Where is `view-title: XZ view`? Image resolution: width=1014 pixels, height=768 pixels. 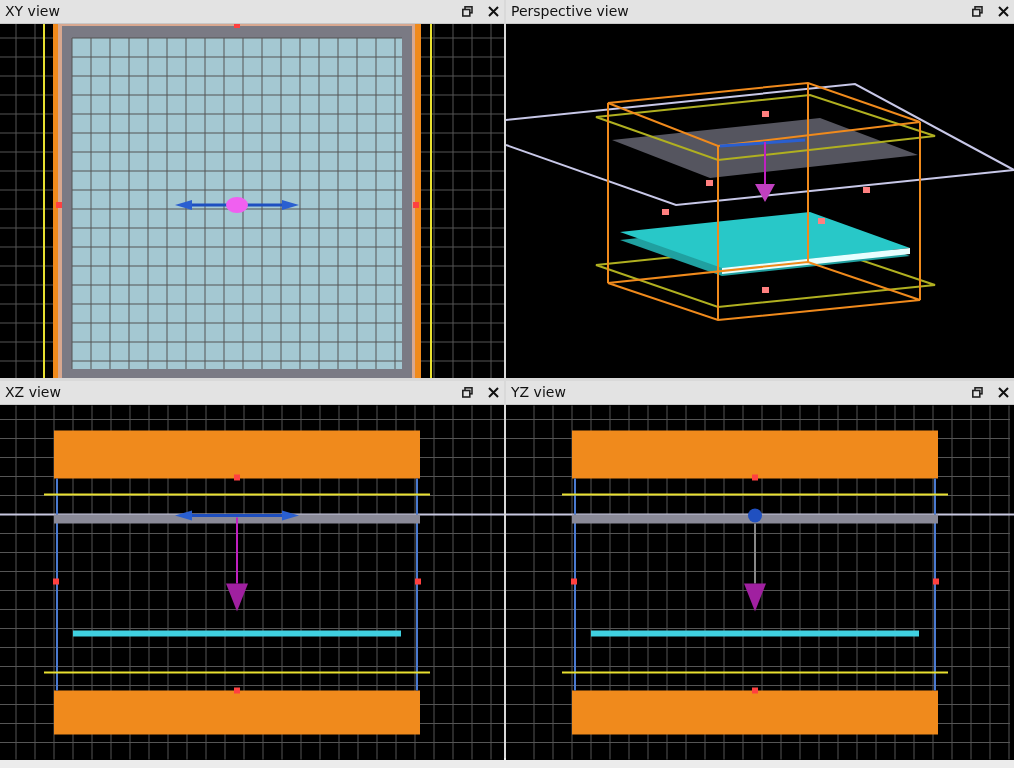
view-title: XZ view is located at coordinates (33, 392).